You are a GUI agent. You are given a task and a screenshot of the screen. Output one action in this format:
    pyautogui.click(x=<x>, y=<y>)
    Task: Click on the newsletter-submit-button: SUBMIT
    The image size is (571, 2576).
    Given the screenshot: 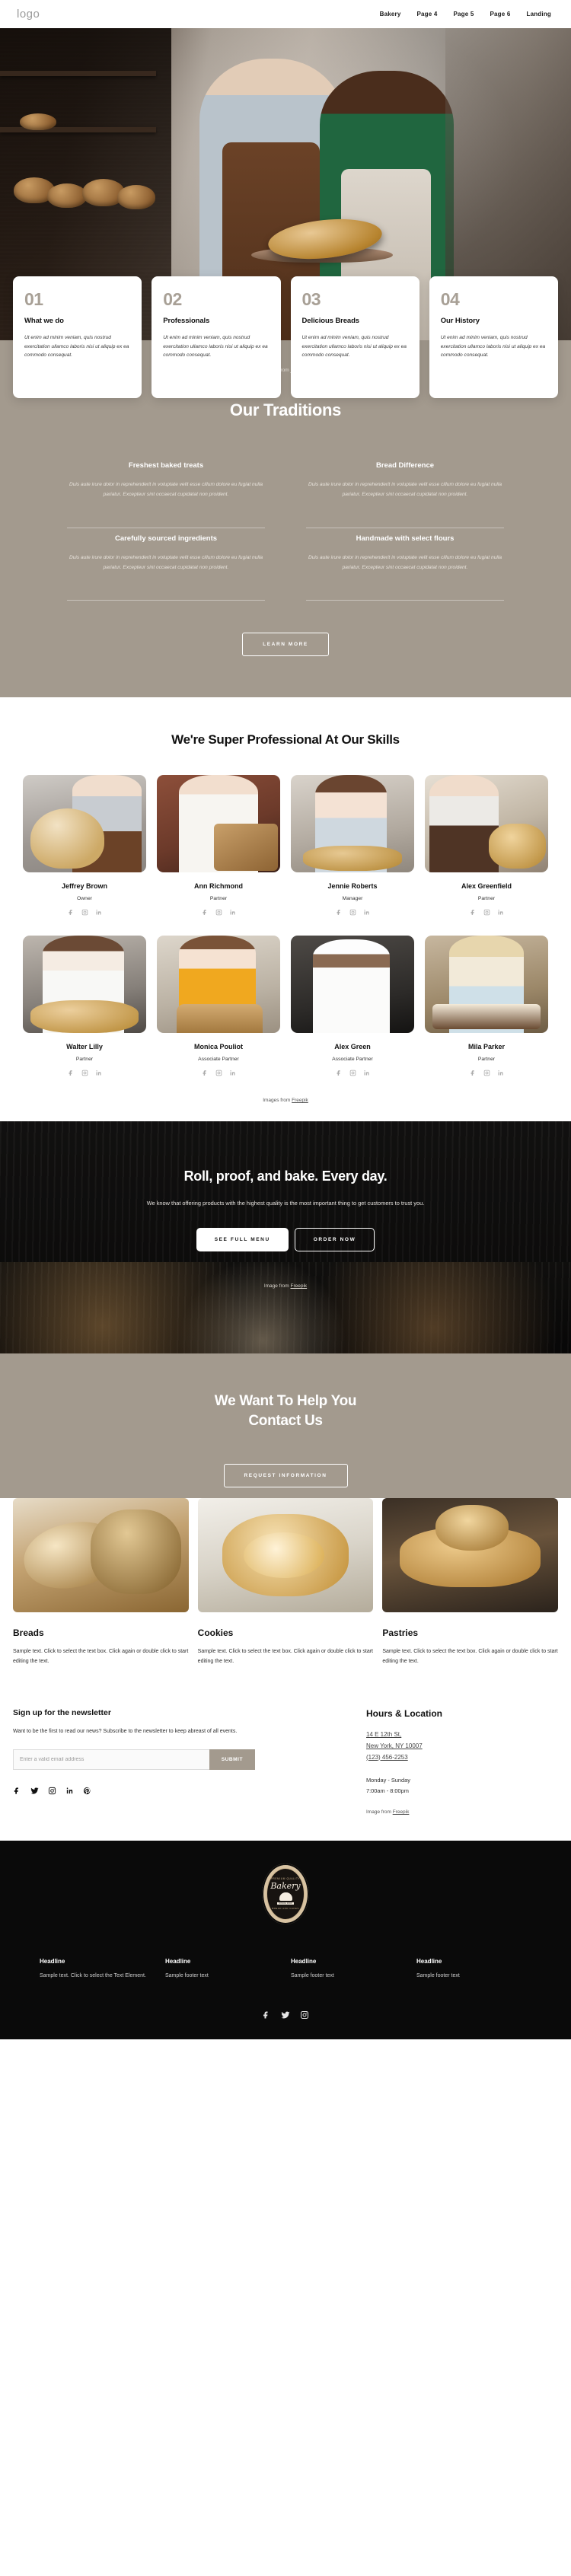 What is the action you would take?
    pyautogui.click(x=232, y=1760)
    